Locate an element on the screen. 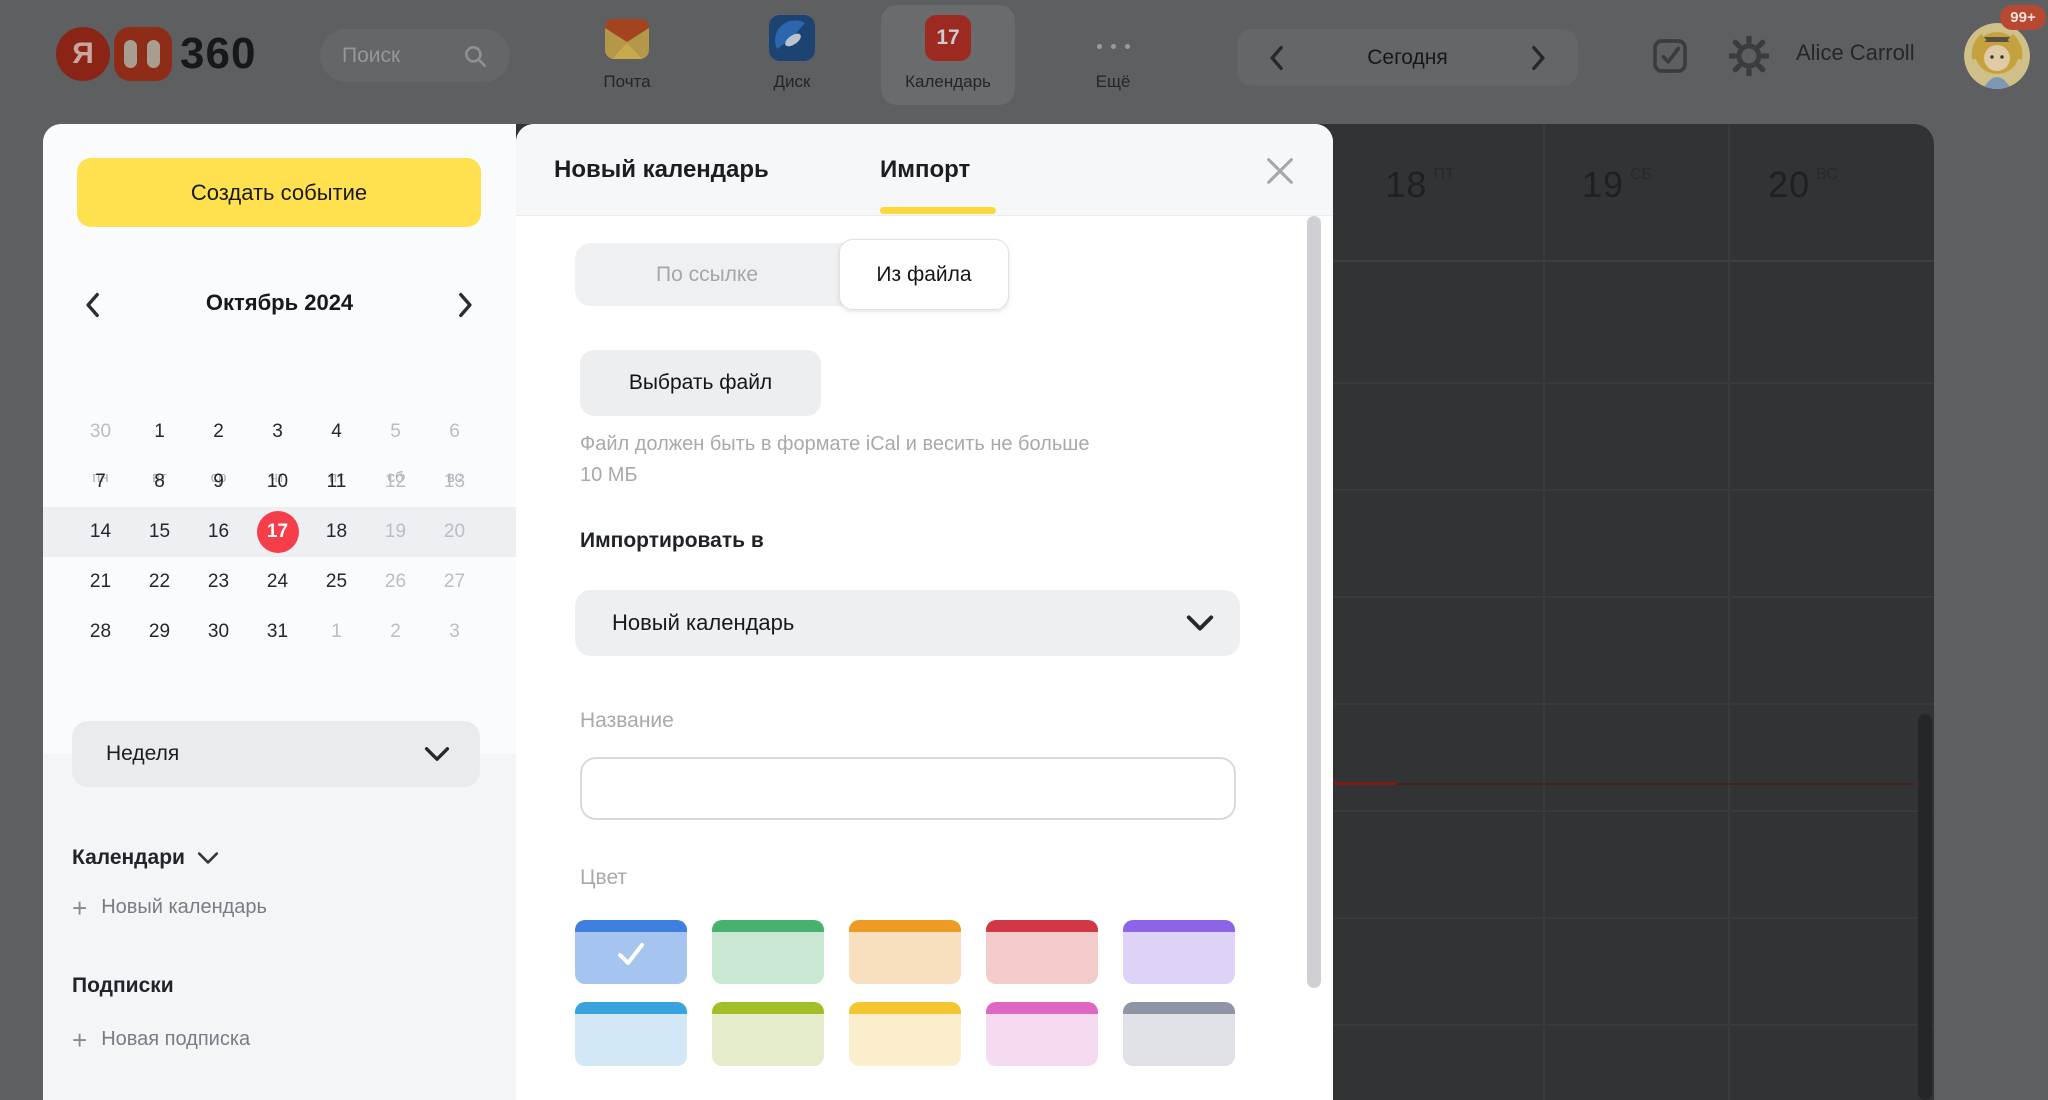  minical-day: 23 is located at coordinates (218, 582).